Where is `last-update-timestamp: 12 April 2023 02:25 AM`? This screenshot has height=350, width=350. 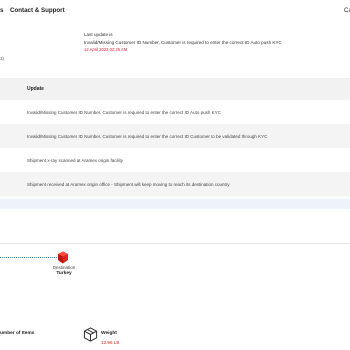 last-update-timestamp: 12 April 2023 02:25 AM is located at coordinates (106, 49).